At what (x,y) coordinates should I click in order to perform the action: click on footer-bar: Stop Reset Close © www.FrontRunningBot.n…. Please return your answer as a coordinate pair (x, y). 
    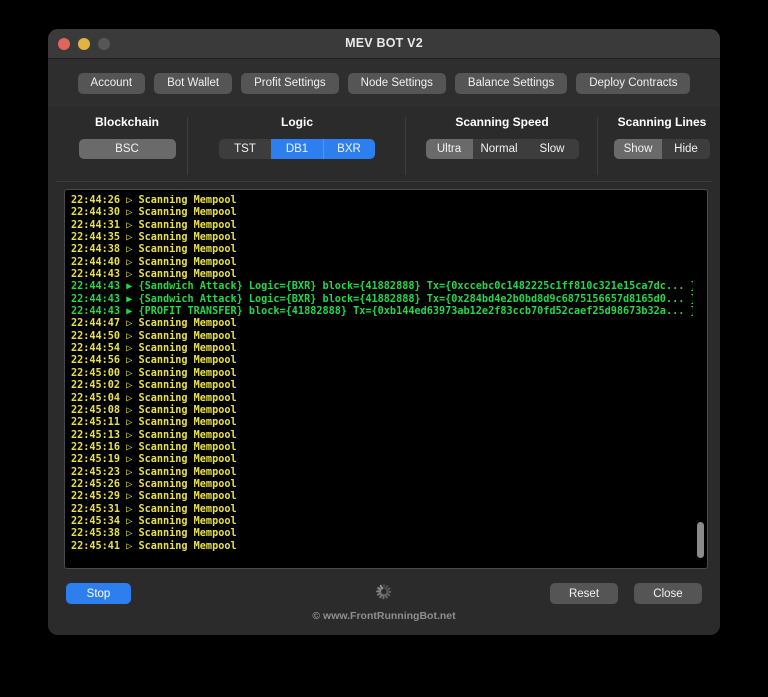
    Looking at the image, I should click on (384, 602).